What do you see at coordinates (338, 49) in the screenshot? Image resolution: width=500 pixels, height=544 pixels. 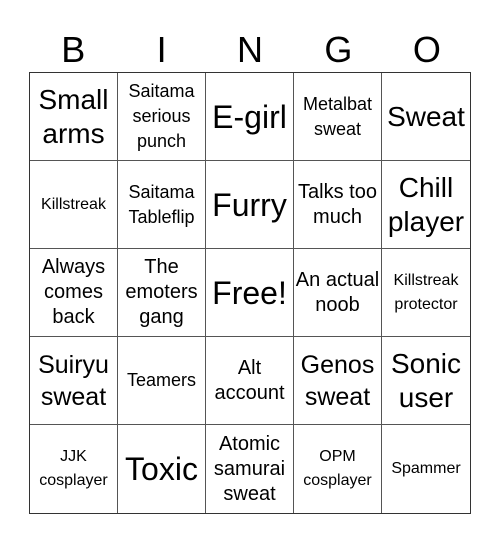 I see `header-letter-g: G` at bounding box center [338, 49].